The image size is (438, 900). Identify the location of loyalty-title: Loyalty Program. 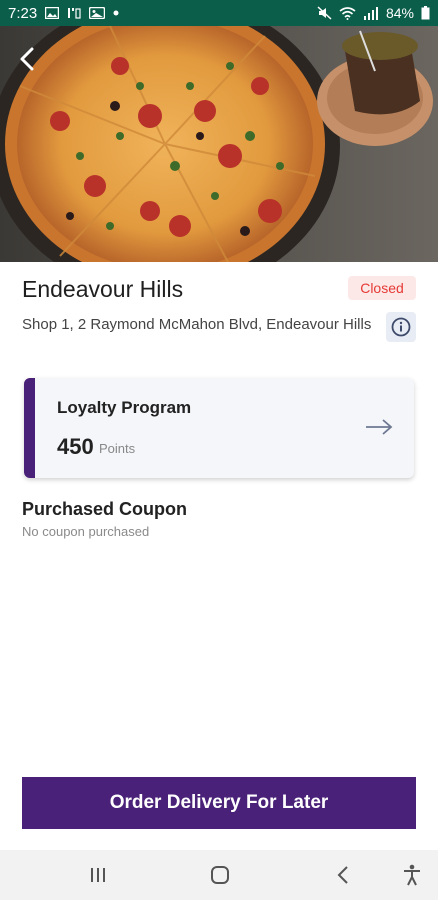
(124, 407).